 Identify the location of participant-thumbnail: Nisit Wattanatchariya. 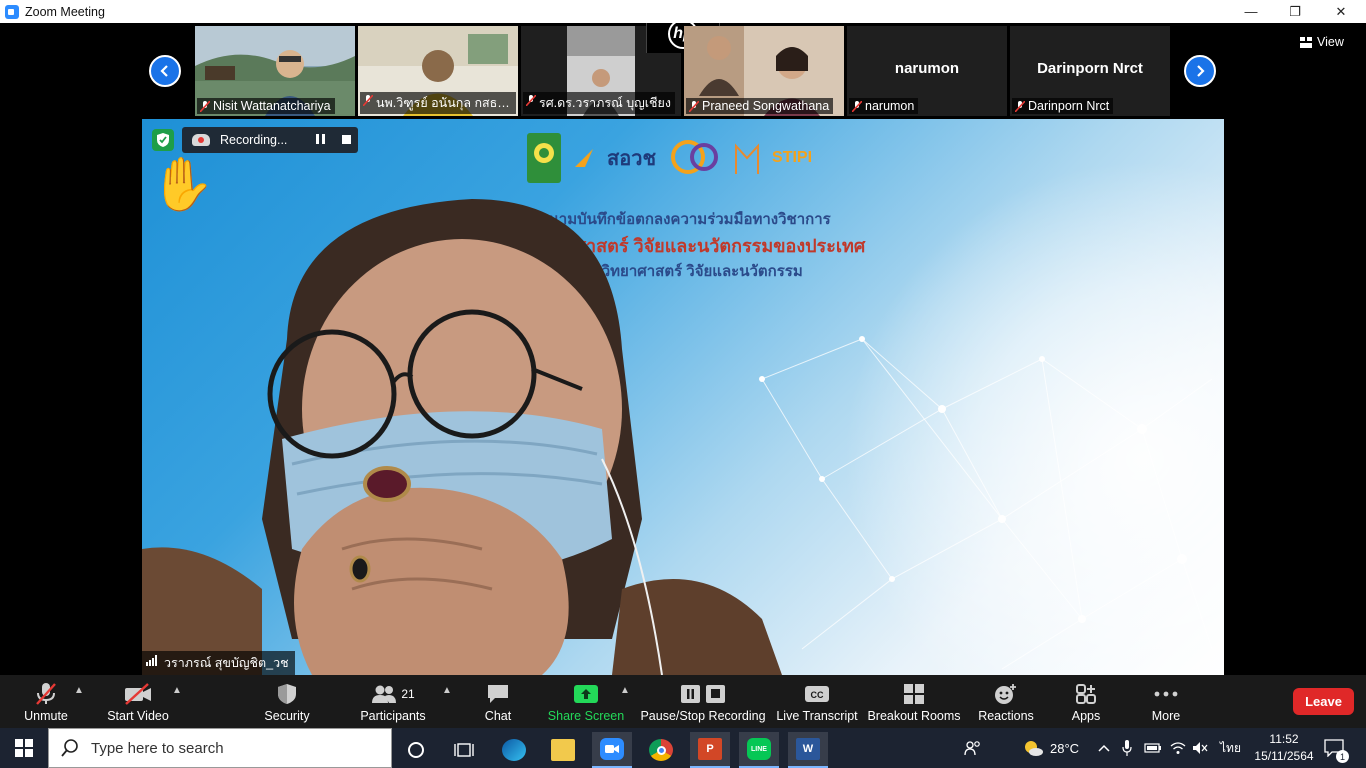
(275, 71).